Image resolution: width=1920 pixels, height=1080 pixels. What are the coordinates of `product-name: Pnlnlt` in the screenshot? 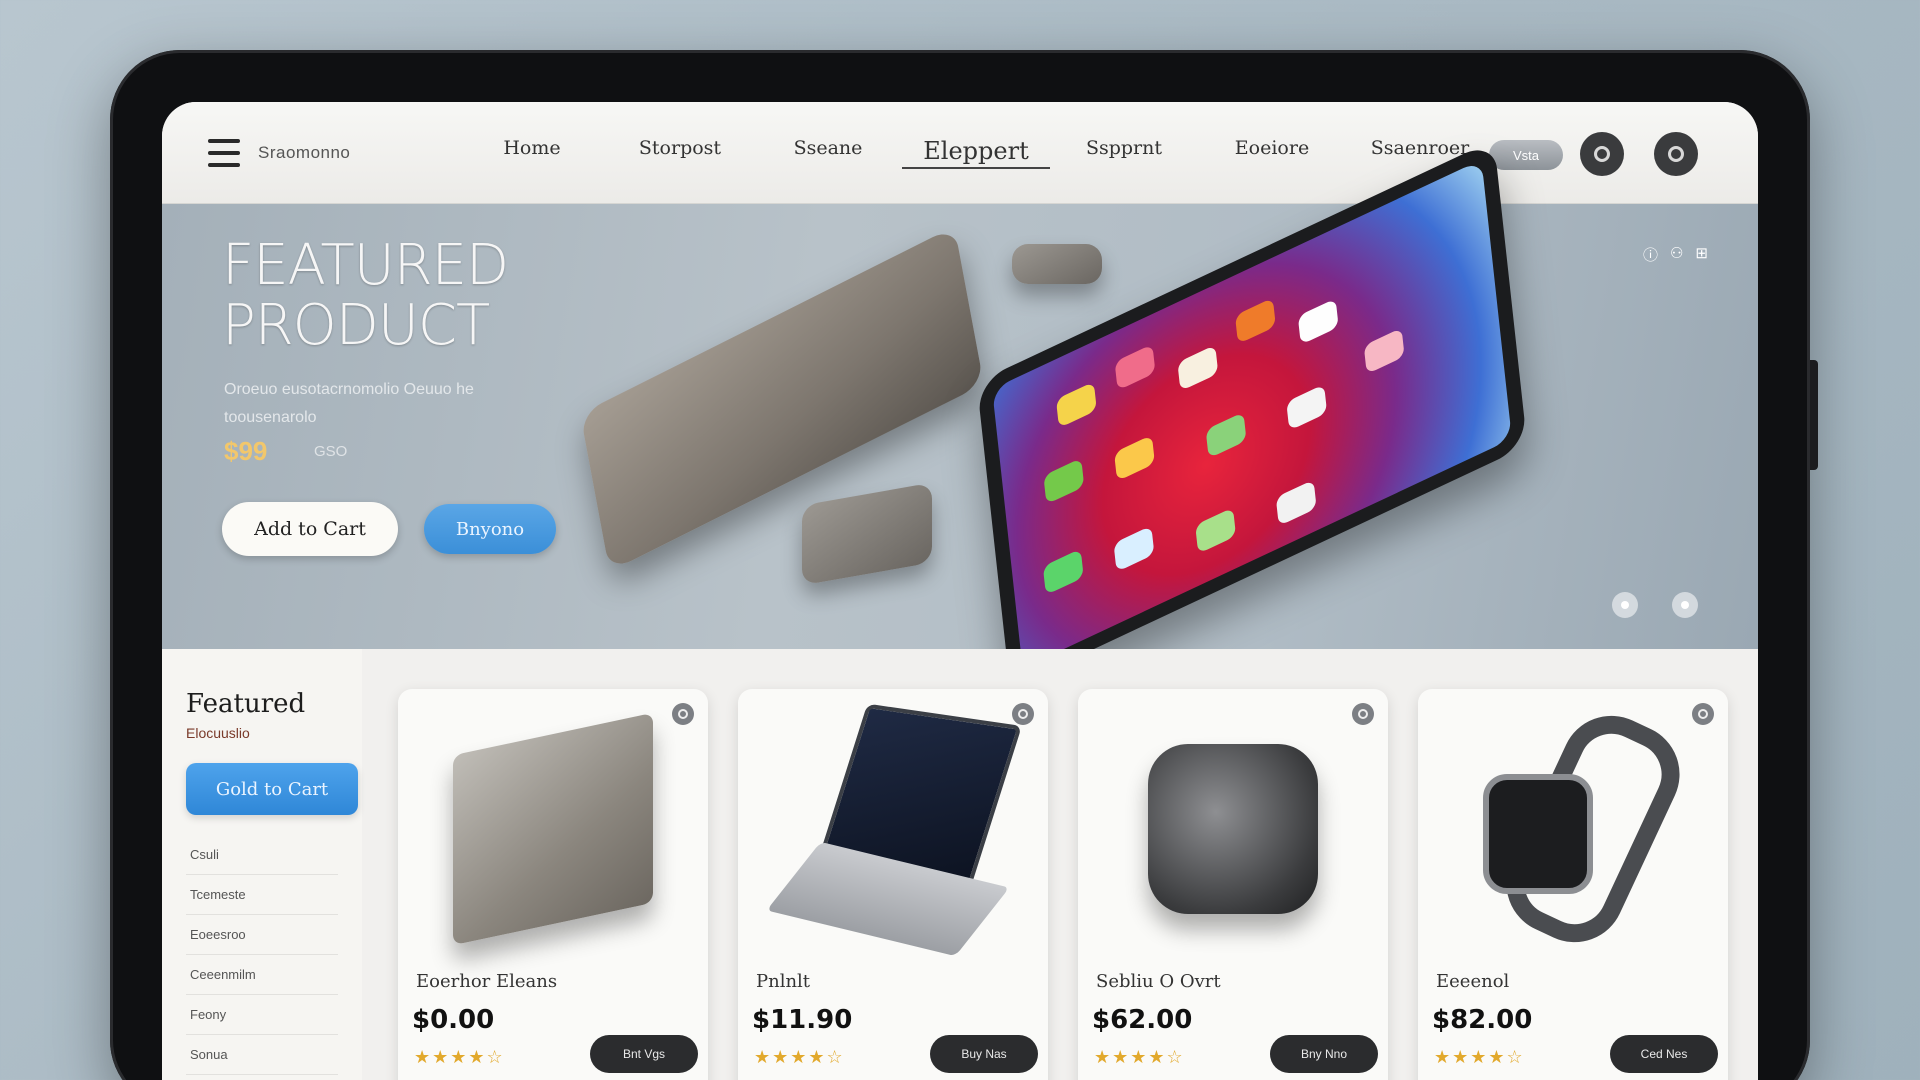 It's located at (783, 981).